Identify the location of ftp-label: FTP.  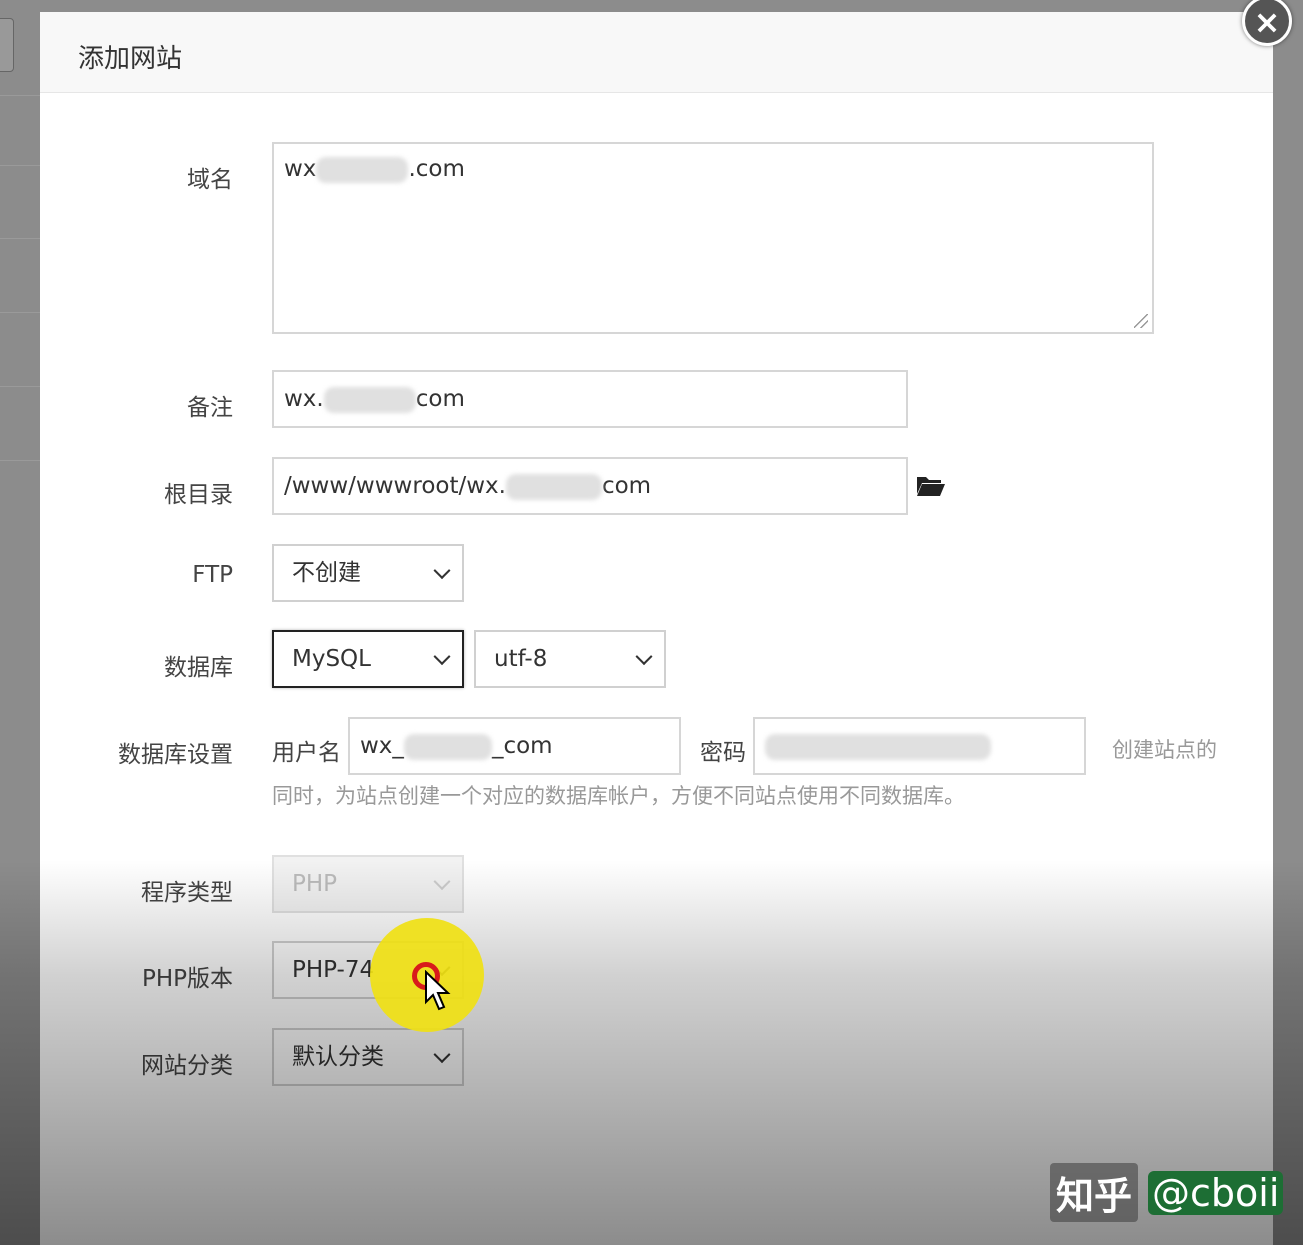
(212, 575).